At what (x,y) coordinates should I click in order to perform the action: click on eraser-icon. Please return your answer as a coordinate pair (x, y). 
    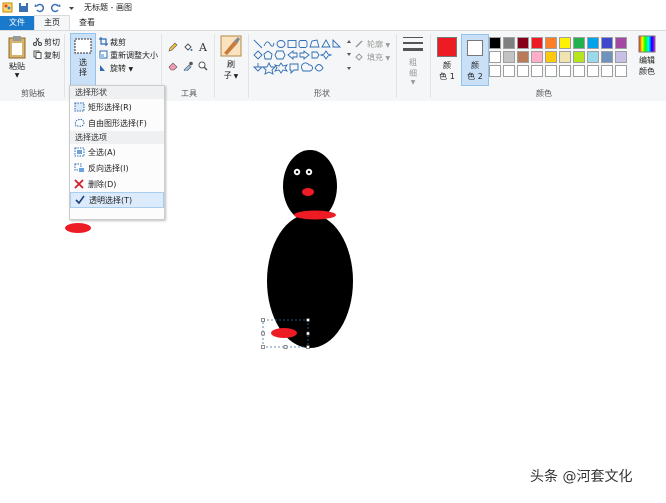
    Looking at the image, I should click on (173, 66).